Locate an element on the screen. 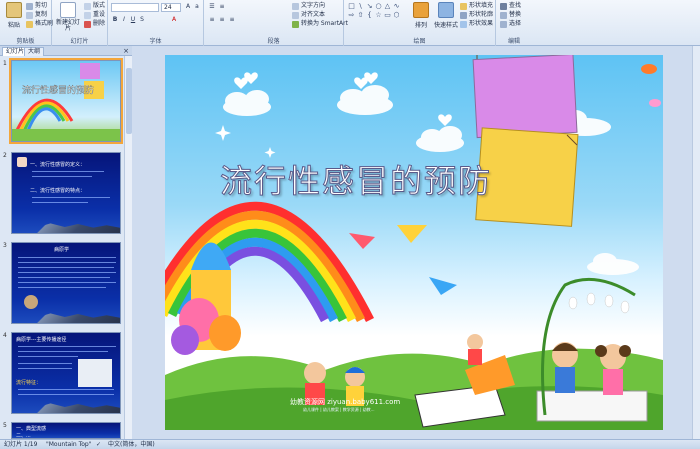 The image size is (700, 449). smartart-icon is located at coordinates (295, 24).